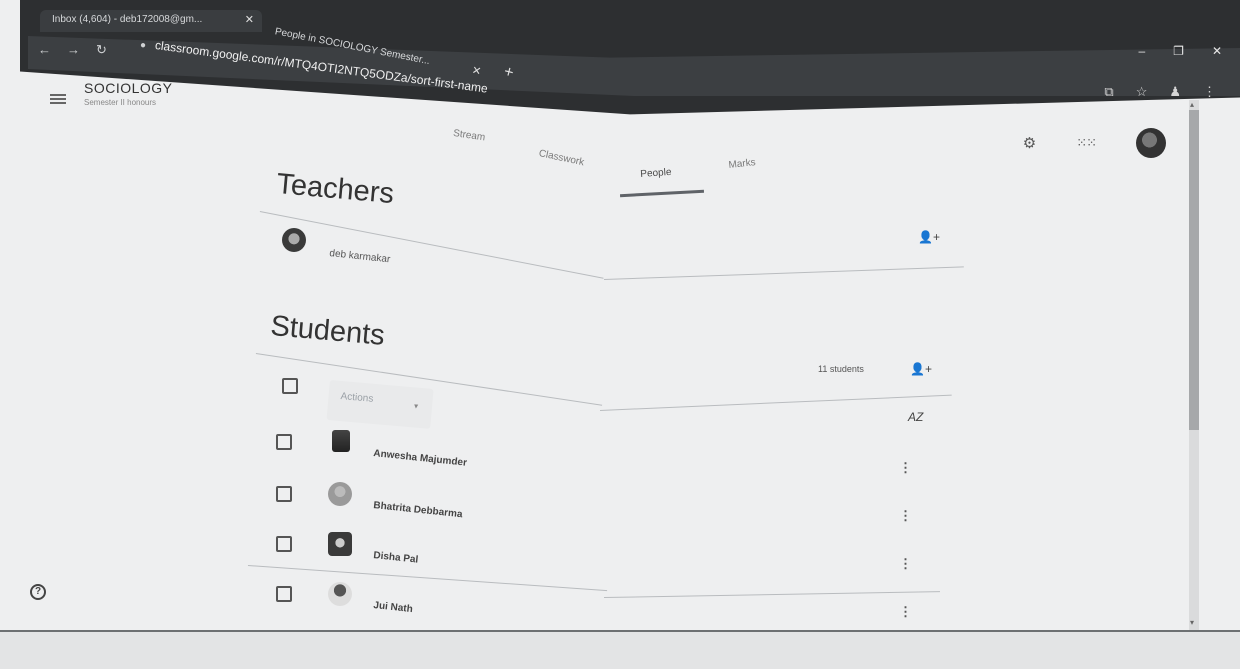 Image resolution: width=1240 pixels, height=669 pixels. What do you see at coordinates (1194, 270) in the screenshot?
I see `scrollbar-thumb` at bounding box center [1194, 270].